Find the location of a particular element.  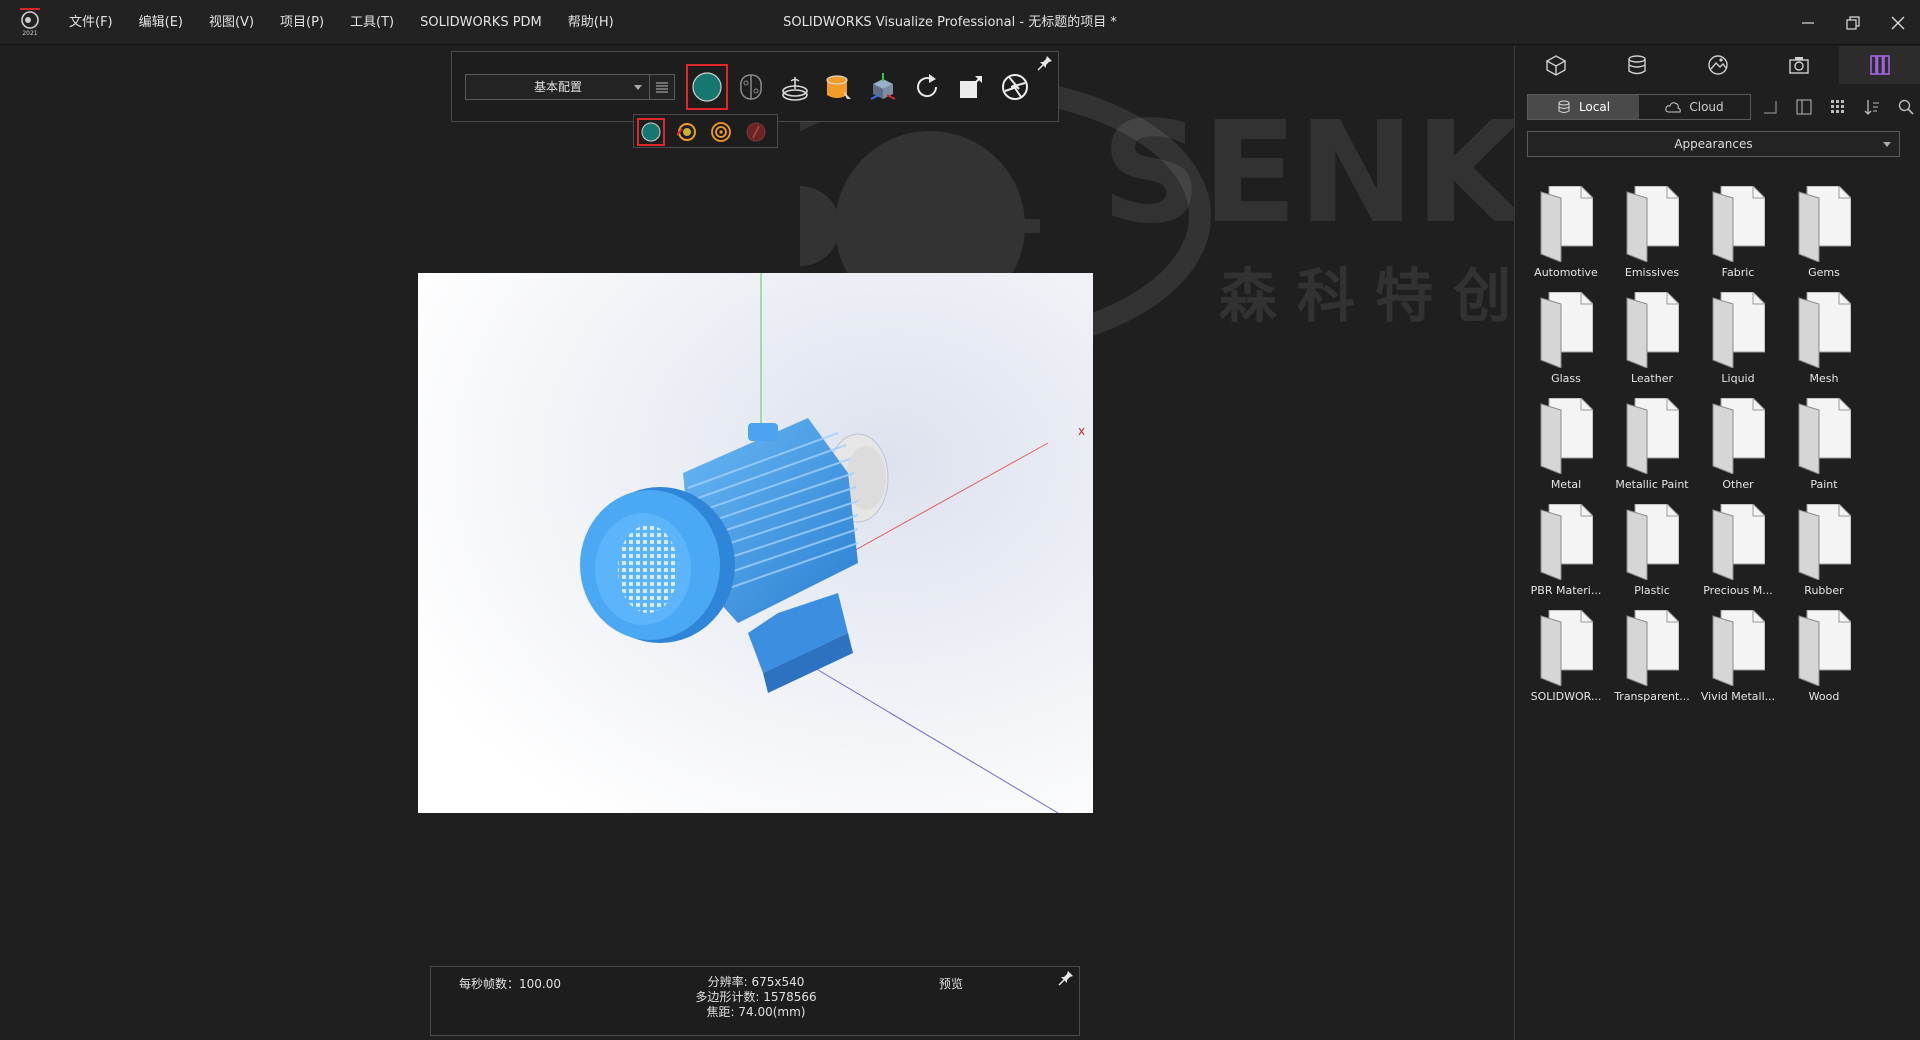

search-button is located at coordinates (1906, 107).